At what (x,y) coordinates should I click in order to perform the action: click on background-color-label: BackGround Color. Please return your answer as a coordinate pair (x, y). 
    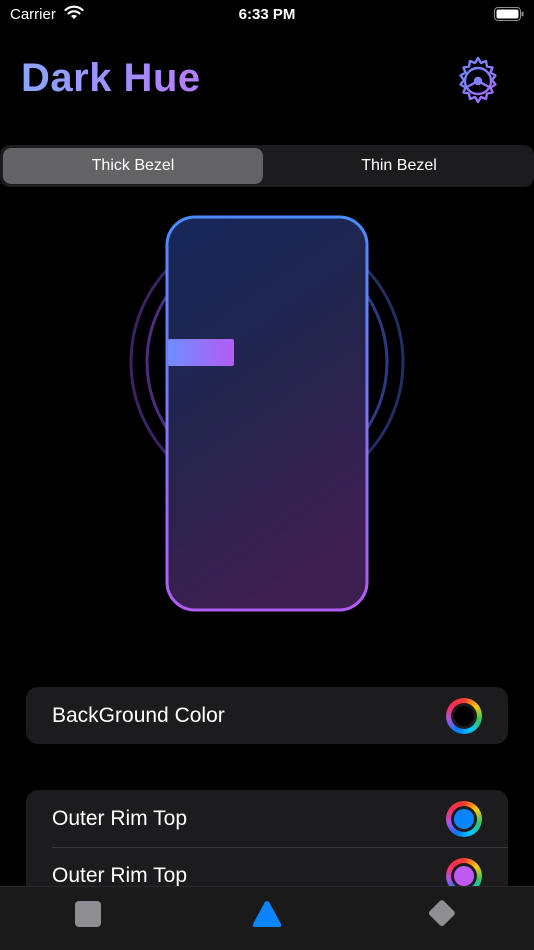
    Looking at the image, I should click on (138, 715).